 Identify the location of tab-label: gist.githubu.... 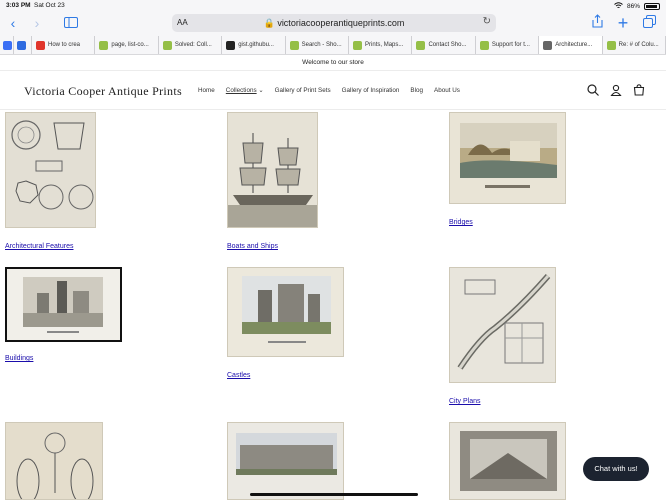
(256, 45).